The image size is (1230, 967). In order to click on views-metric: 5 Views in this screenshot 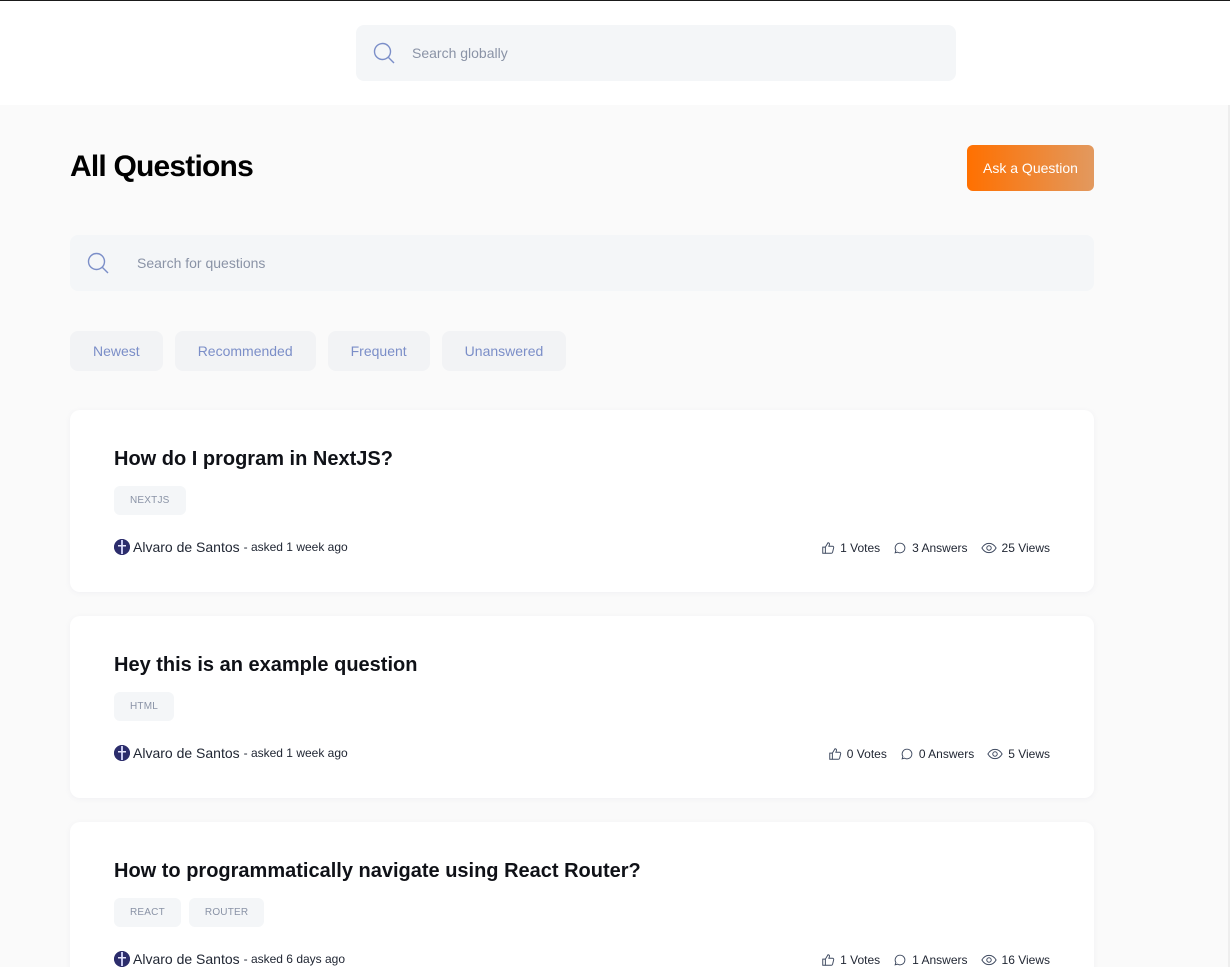, I will do `click(1018, 754)`.